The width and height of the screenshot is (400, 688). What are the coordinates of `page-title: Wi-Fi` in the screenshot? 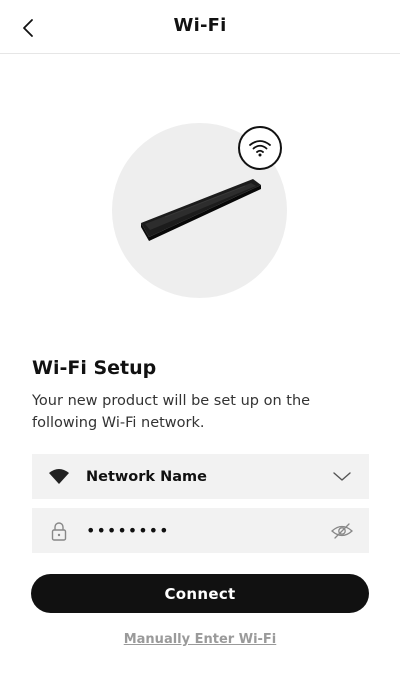 It's located at (200, 25).